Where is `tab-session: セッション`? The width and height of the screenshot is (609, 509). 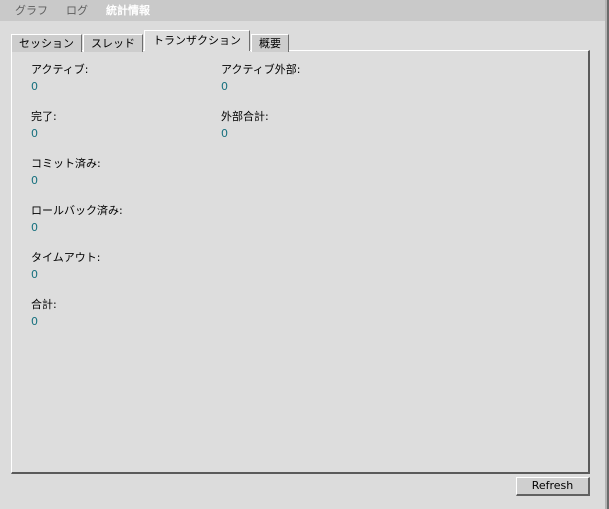 tab-session: セッション is located at coordinates (46, 43).